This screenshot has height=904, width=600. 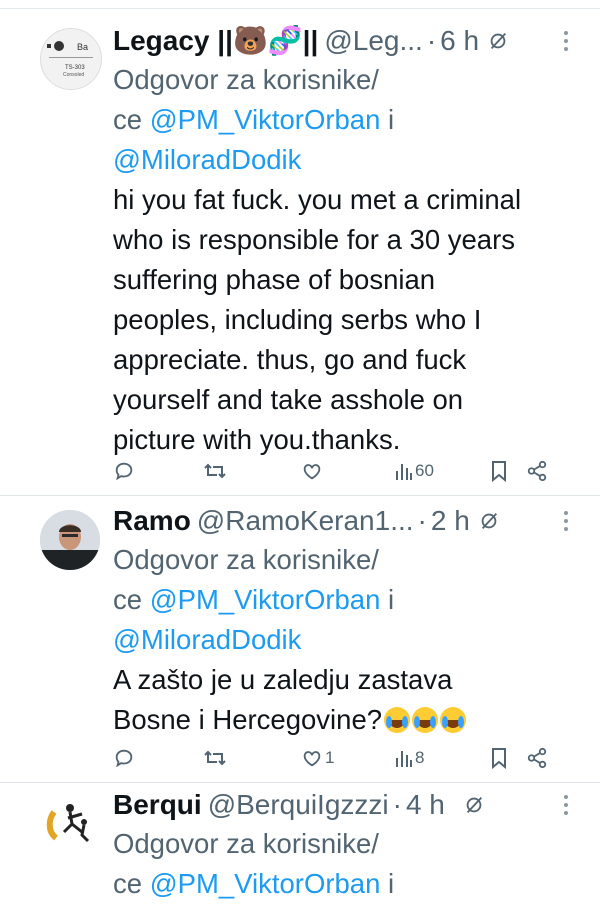 What do you see at coordinates (333, 471) in the screenshot?
I see `tweet-actions: 60` at bounding box center [333, 471].